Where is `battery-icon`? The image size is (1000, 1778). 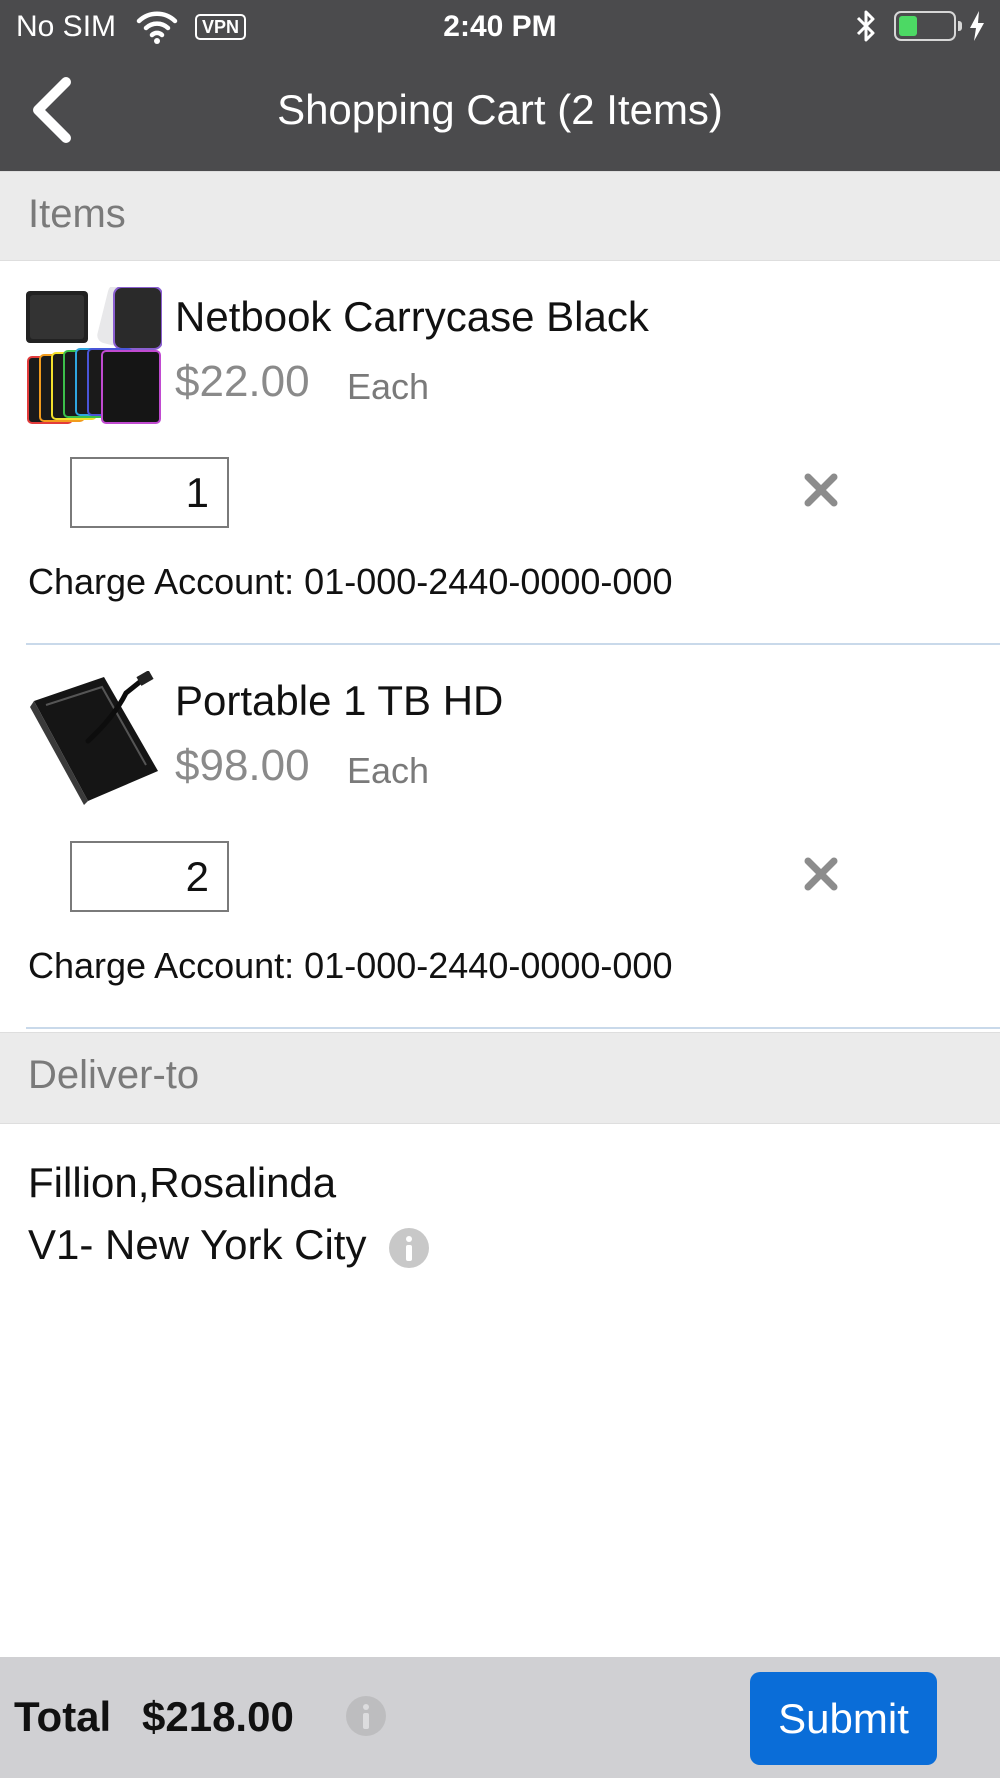 battery-icon is located at coordinates (925, 26).